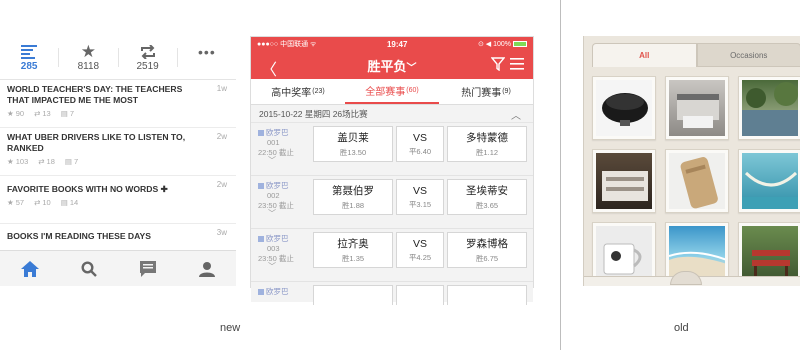  I want to click on bottom-nav, so click(118, 268).